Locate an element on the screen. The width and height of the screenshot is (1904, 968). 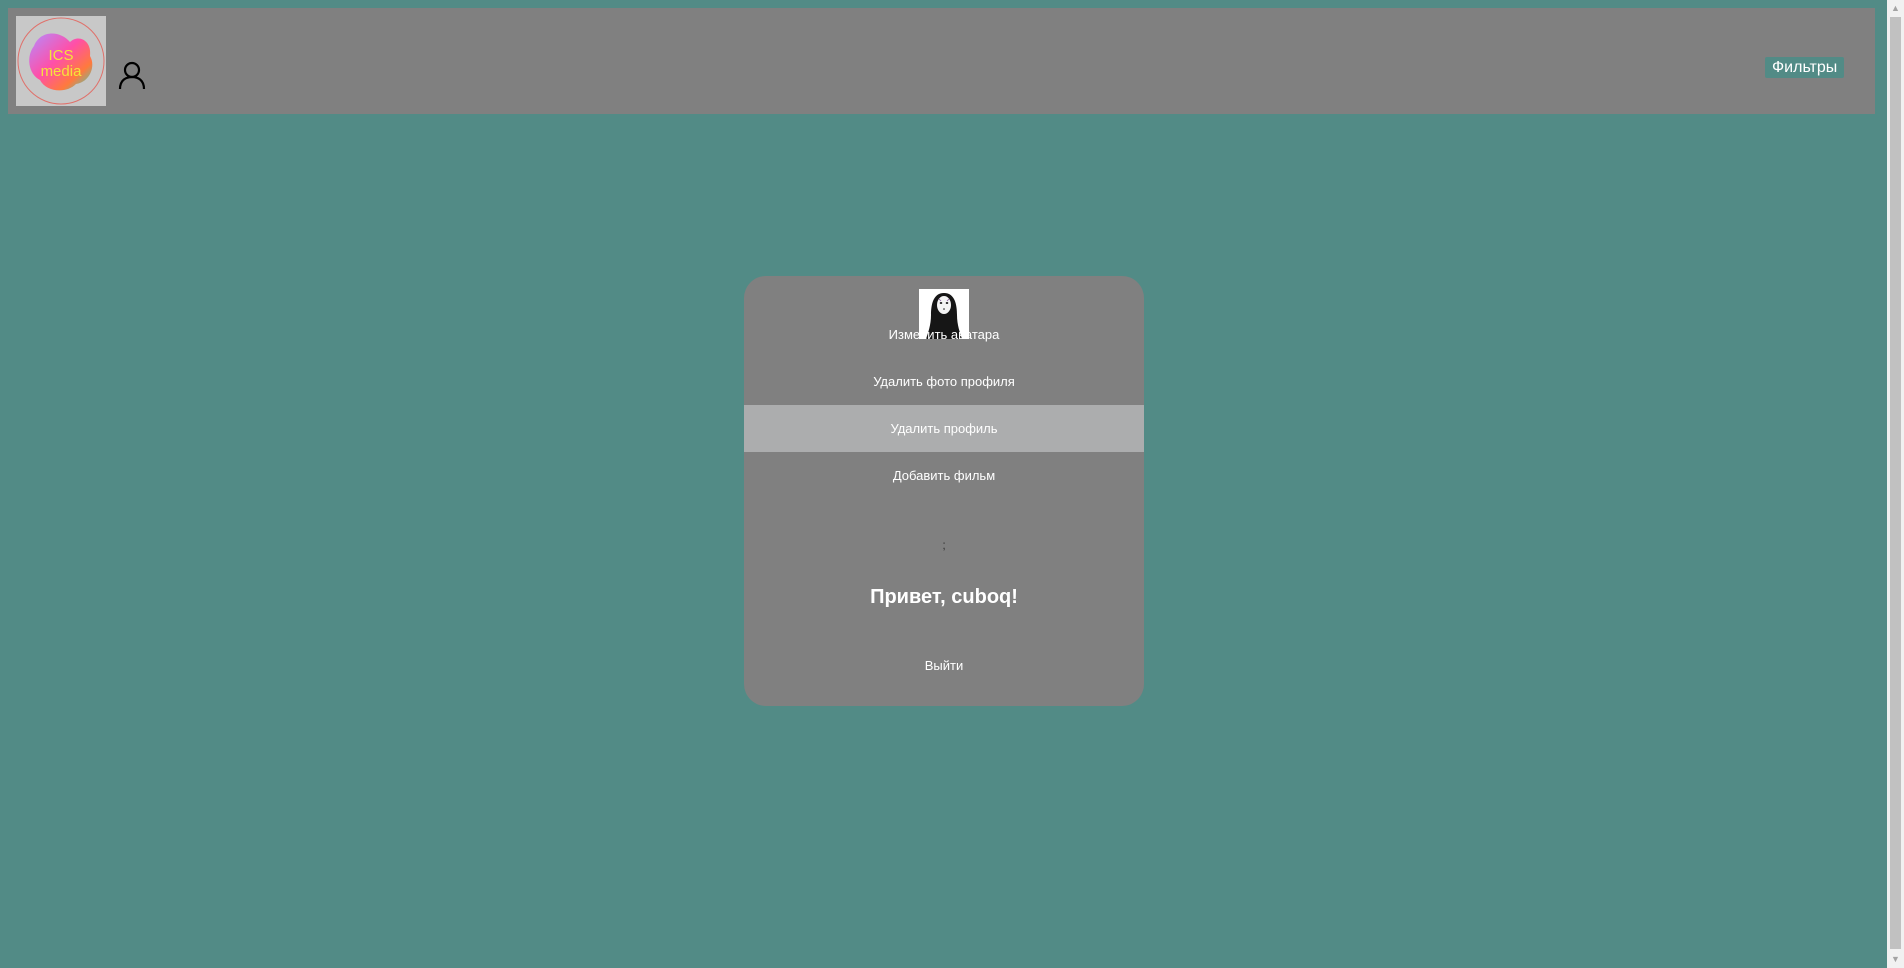
scroll-down-arrow-icon: ▼ is located at coordinates (1895, 959).